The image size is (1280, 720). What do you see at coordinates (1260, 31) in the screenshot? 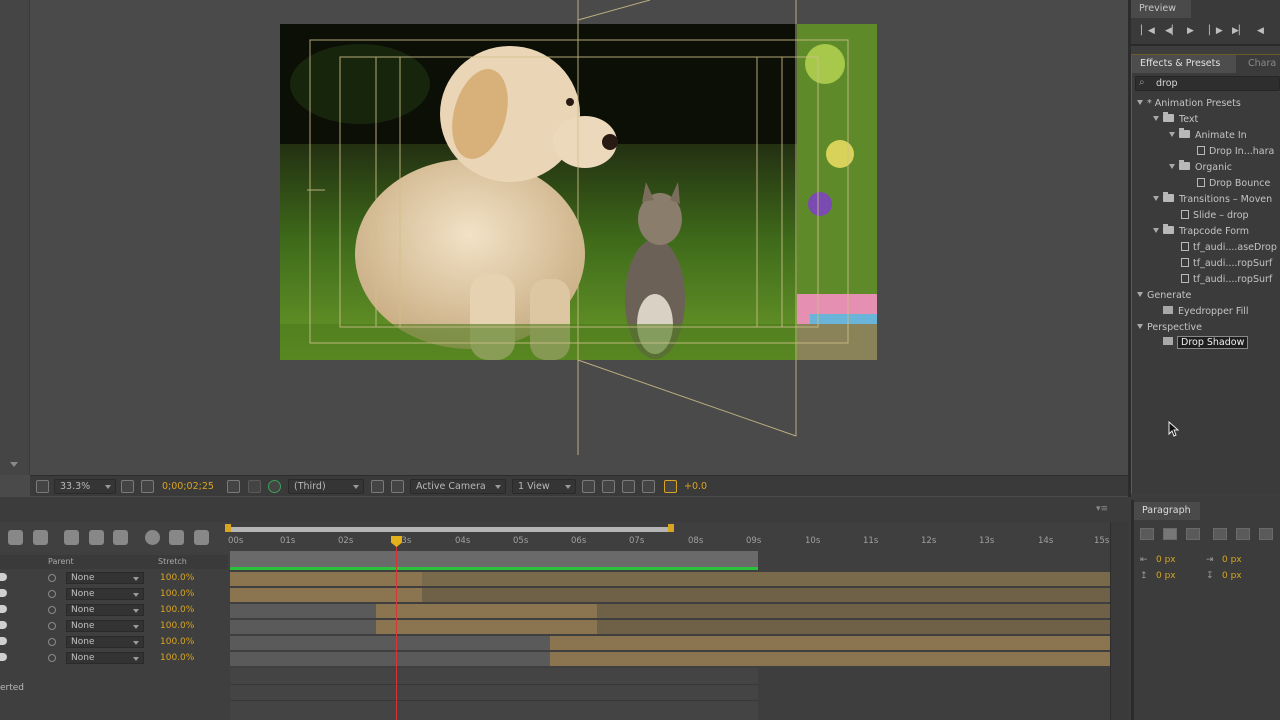
I see `audio-icon: ◀` at bounding box center [1260, 31].